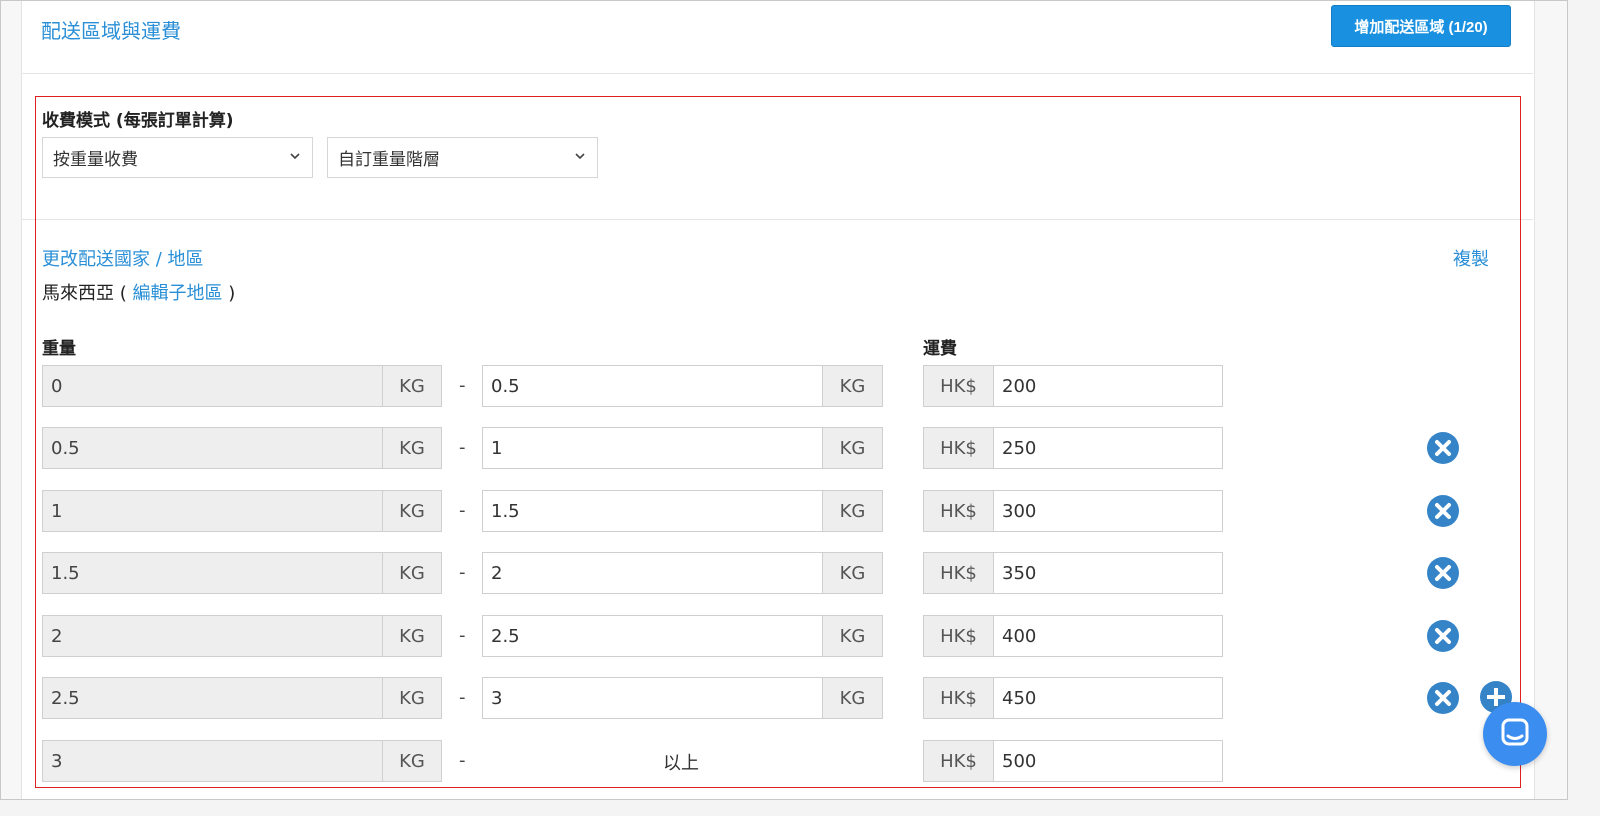 This screenshot has width=1600, height=816. What do you see at coordinates (652, 573) in the screenshot?
I see `weight-to-input: 2` at bounding box center [652, 573].